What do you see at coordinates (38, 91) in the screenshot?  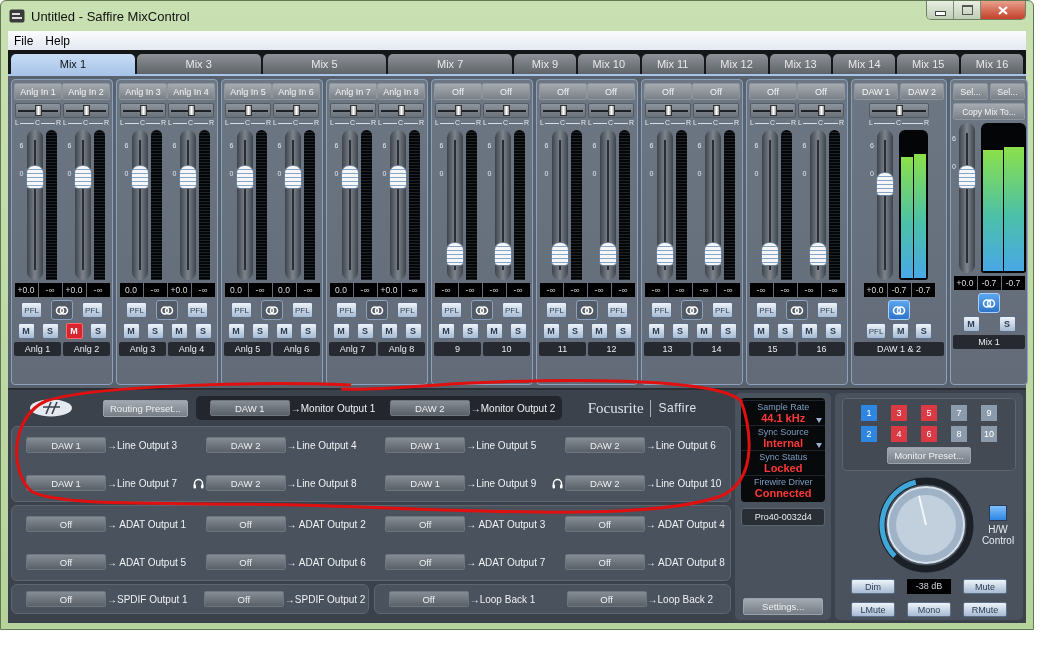 I see `input-source-button: Anlg In 1` at bounding box center [38, 91].